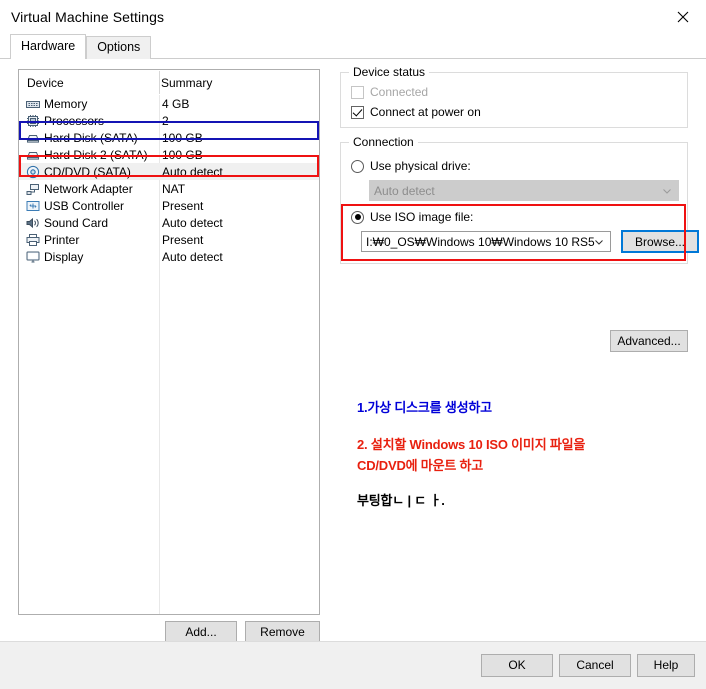 The height and width of the screenshot is (689, 706). Describe the element at coordinates (357, 112) in the screenshot. I see `connect-at-power-on-checkbox` at that location.